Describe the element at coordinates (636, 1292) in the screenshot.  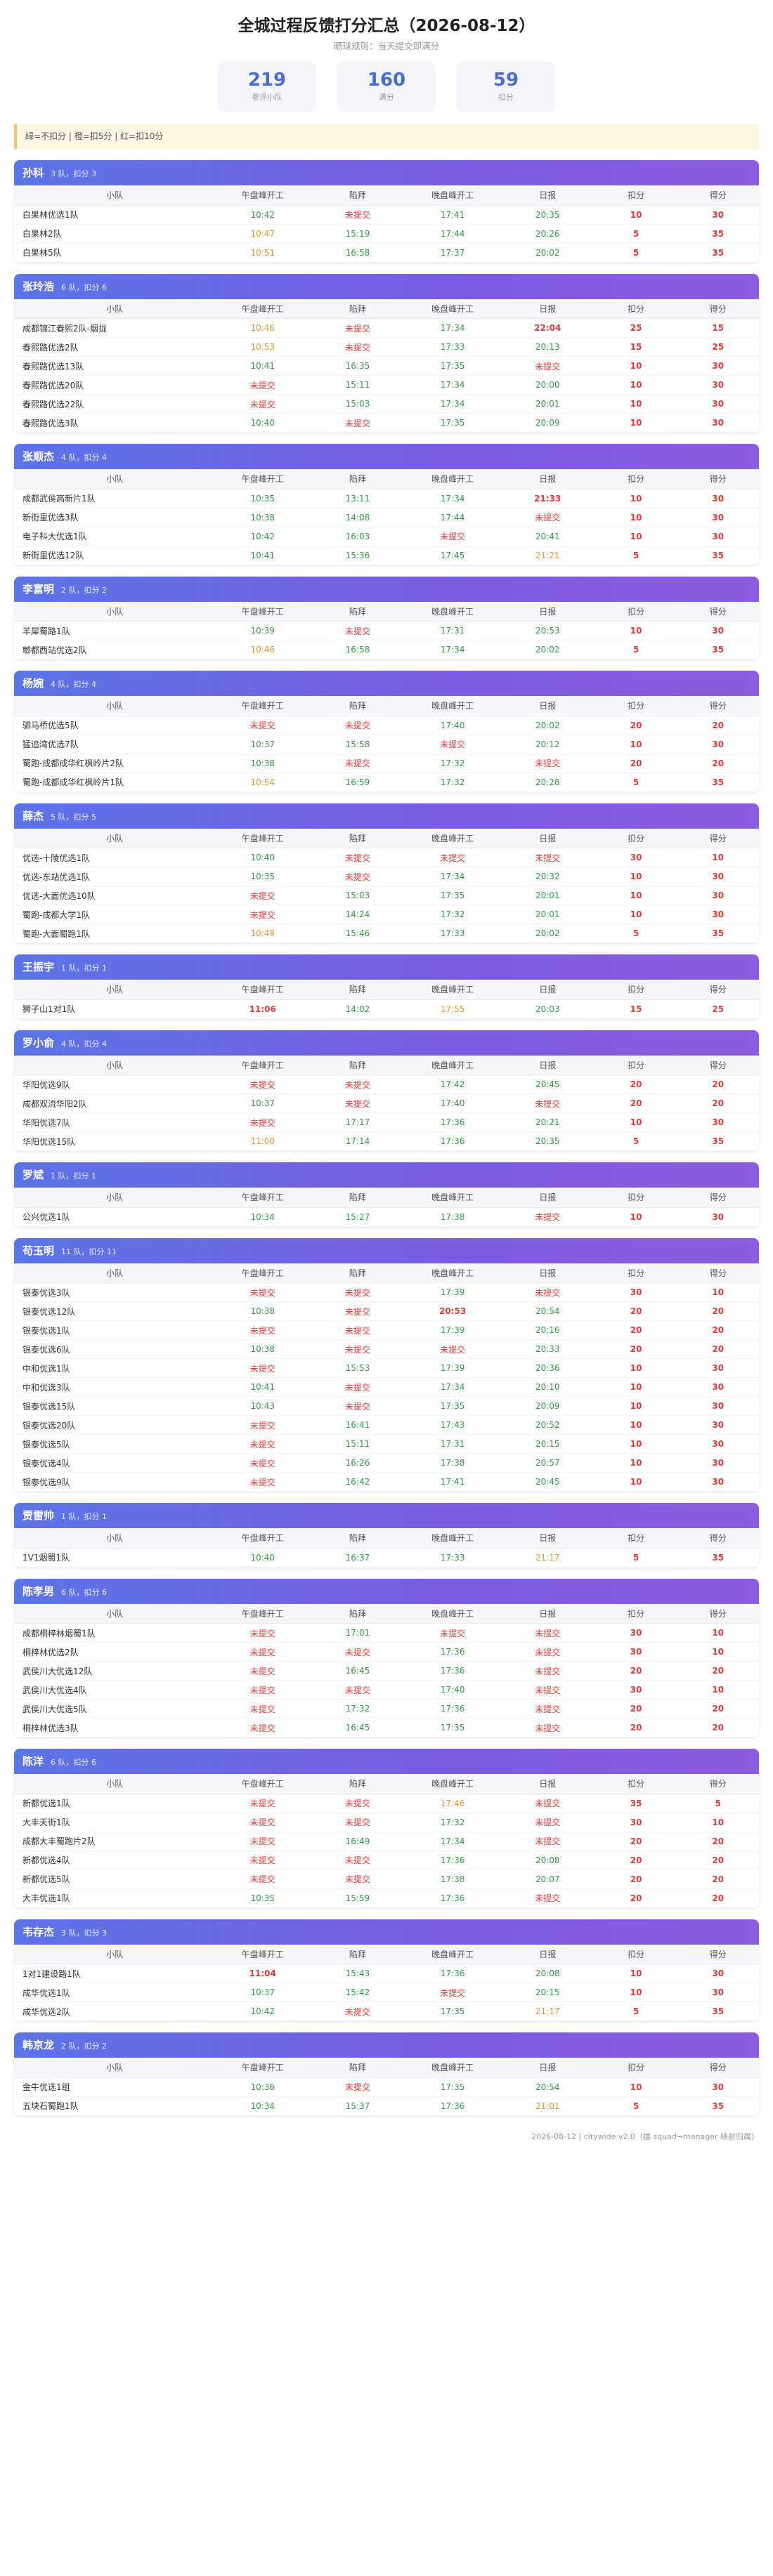
I see `deduct-cell: 30` at that location.